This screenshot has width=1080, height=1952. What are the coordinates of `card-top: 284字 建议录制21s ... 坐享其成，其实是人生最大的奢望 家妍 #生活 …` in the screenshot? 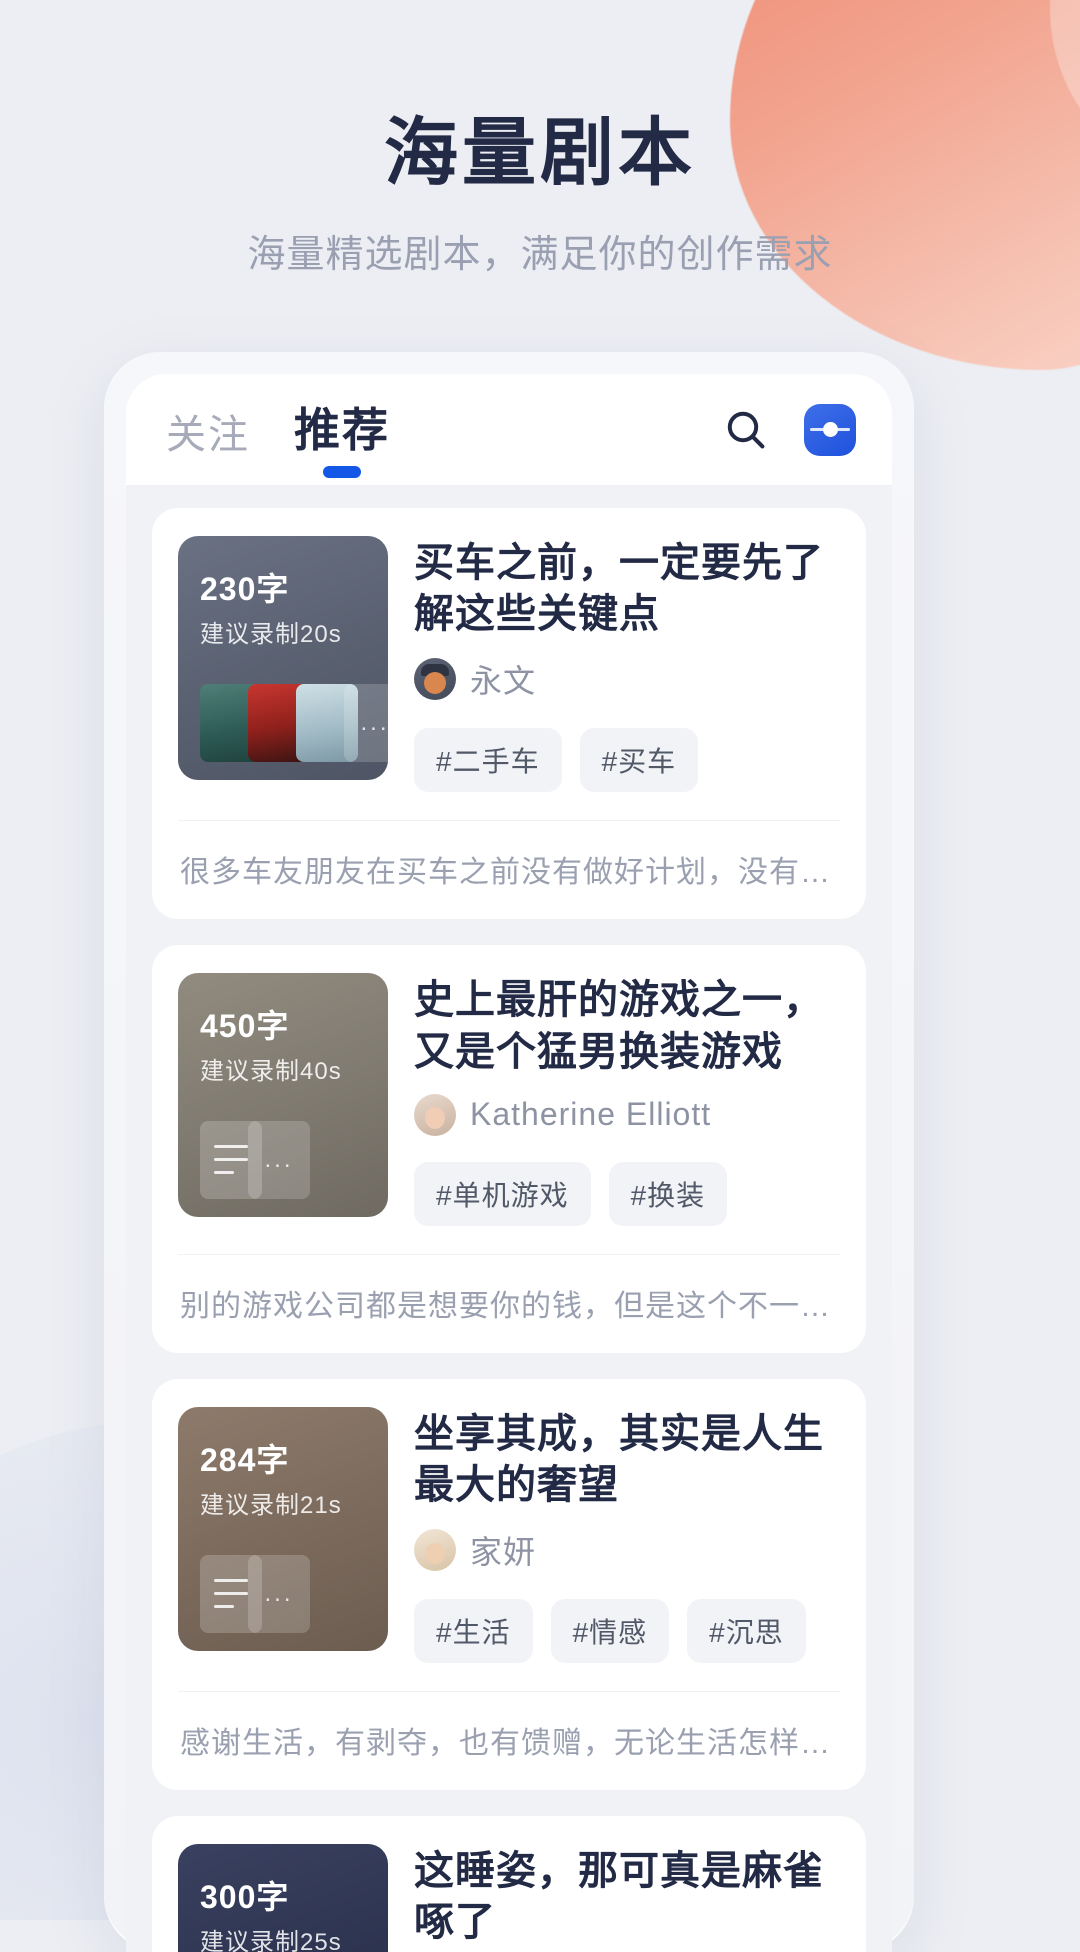 It's located at (509, 1535).